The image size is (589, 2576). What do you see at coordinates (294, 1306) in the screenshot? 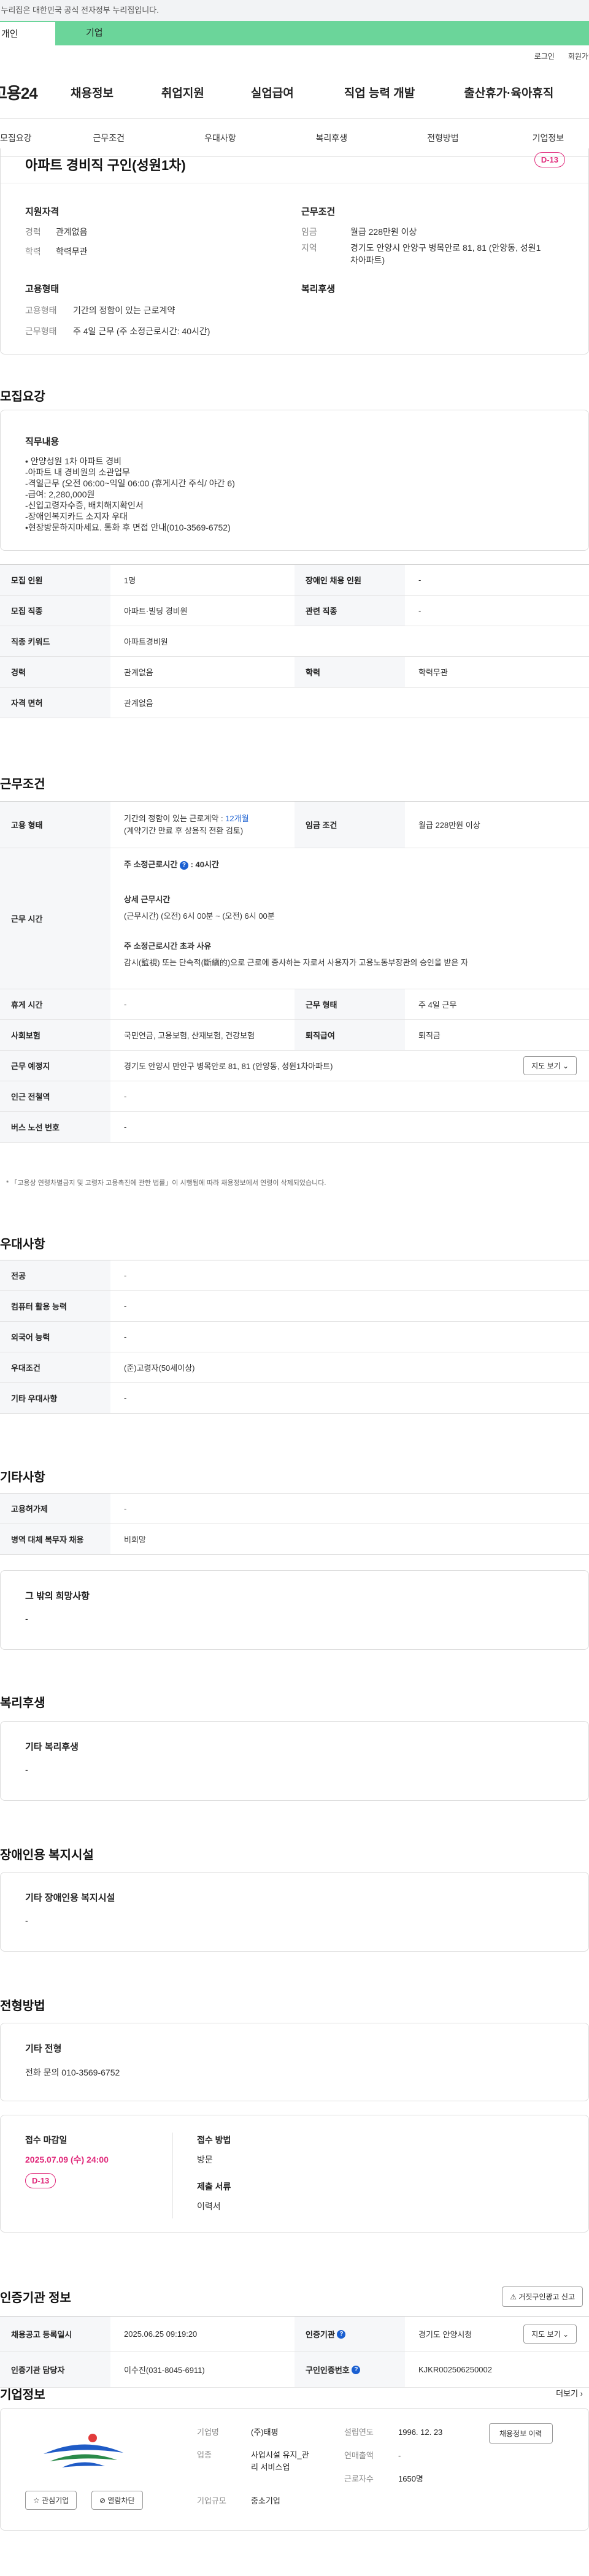
I see `table-row: 컴퓨터 활용 능력 -` at bounding box center [294, 1306].